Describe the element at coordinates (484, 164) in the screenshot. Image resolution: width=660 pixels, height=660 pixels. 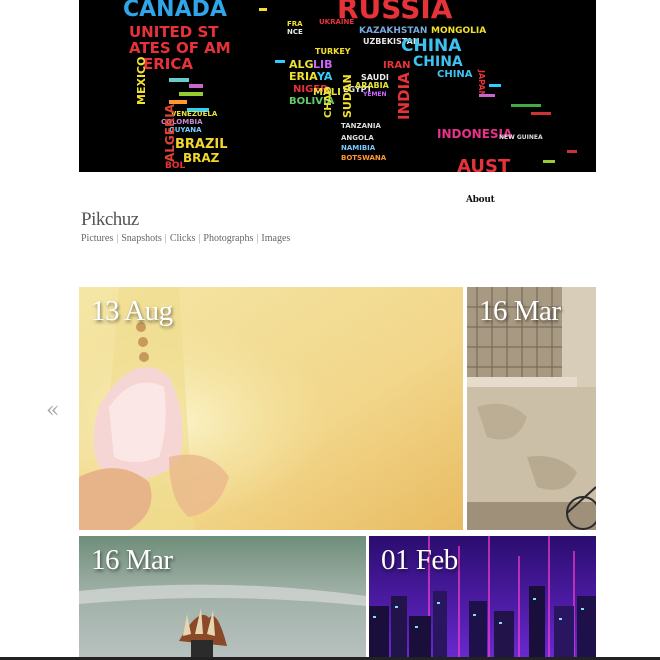
I see `svg-text: AUST` at that location.